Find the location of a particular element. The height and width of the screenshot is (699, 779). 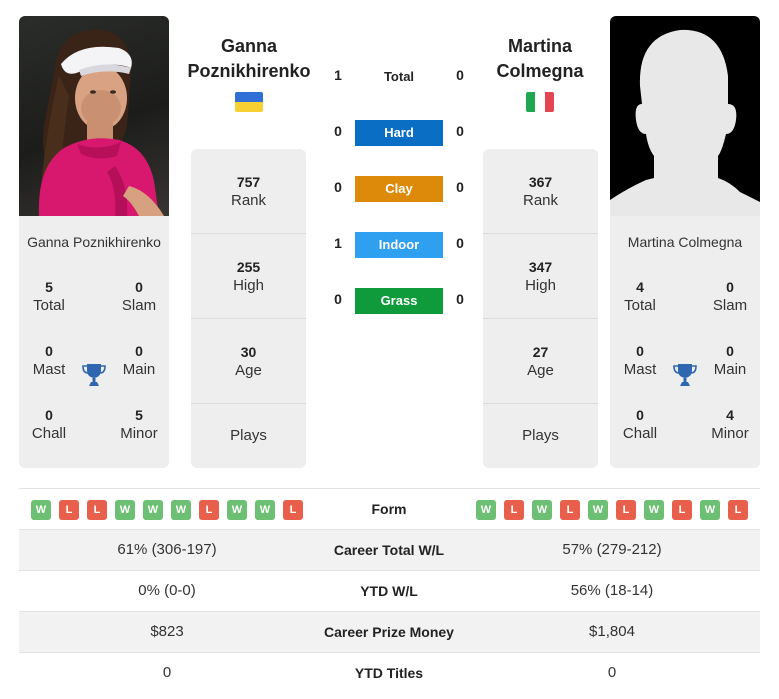

surface-clay-button: Clay is located at coordinates (399, 189).